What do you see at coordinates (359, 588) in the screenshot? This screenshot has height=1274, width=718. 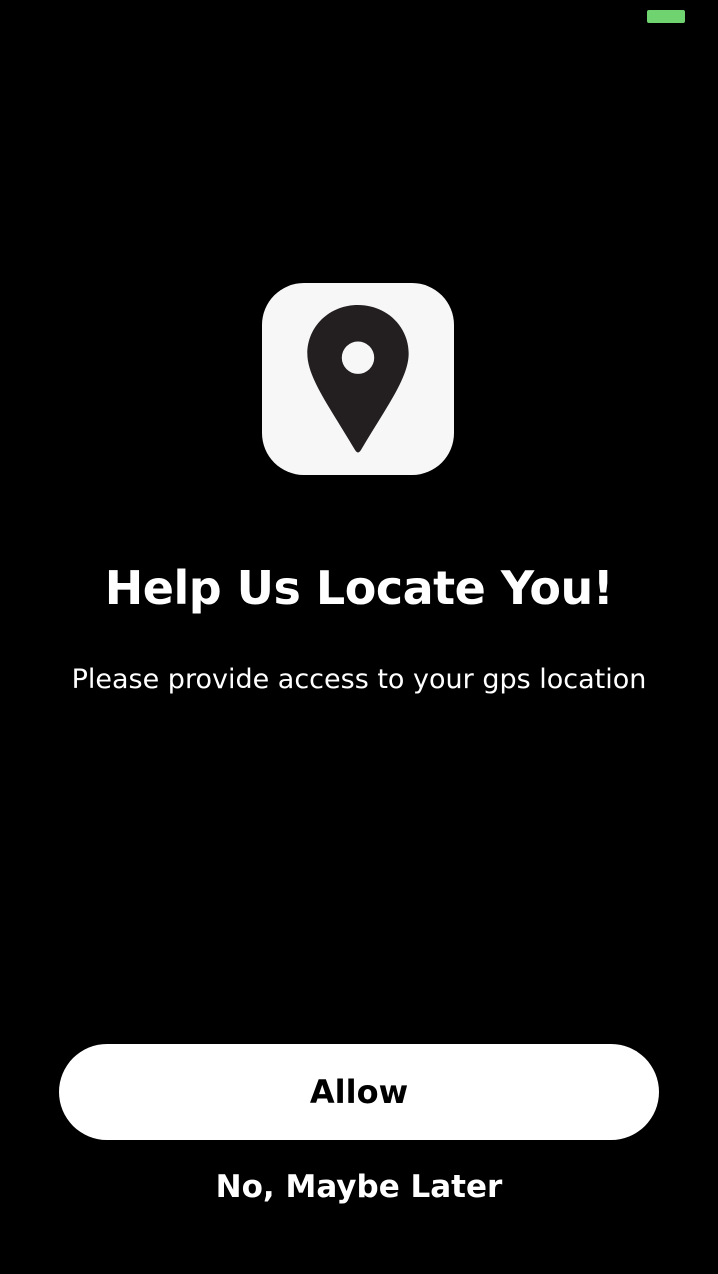 I see `page-title: Help Us Locate You!` at bounding box center [359, 588].